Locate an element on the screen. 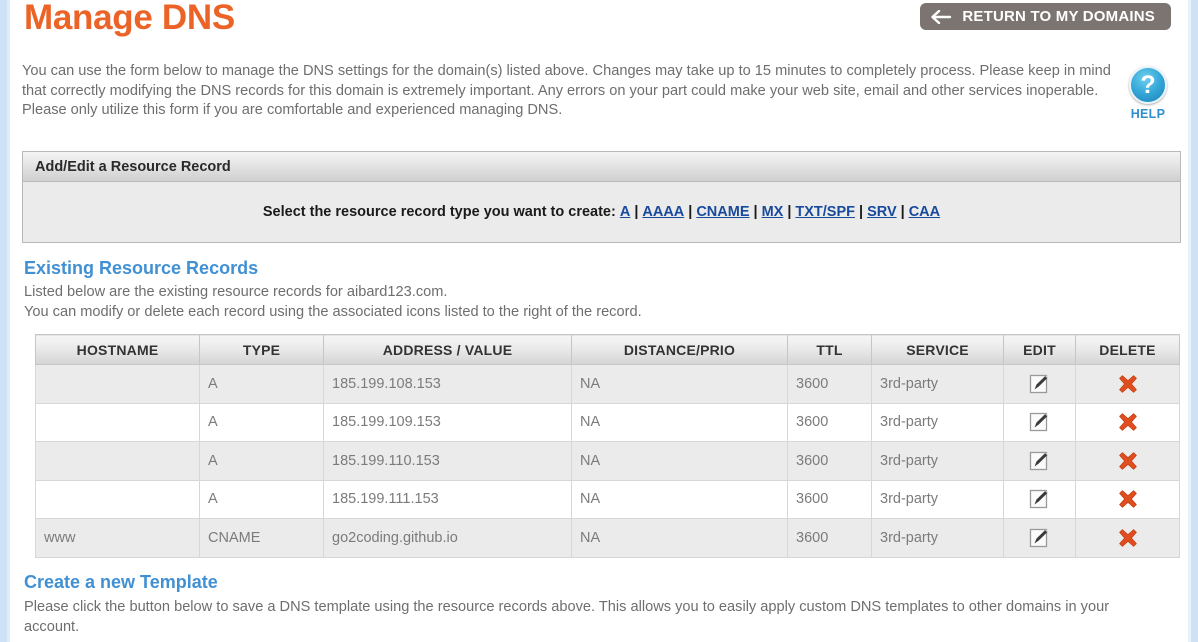  table-row: A 185.199.110.153 NA 3600 3rd-party is located at coordinates (607, 461).